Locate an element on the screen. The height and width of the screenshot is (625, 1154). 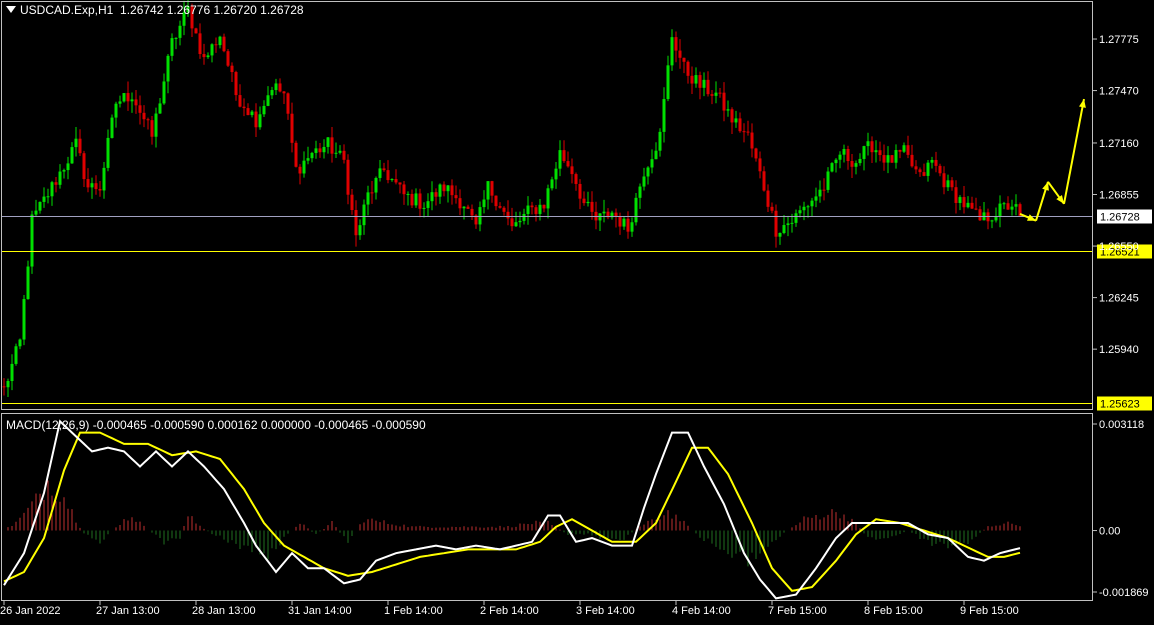
time-tick-label: 28 Jan 13:00 is located at coordinates (224, 611).